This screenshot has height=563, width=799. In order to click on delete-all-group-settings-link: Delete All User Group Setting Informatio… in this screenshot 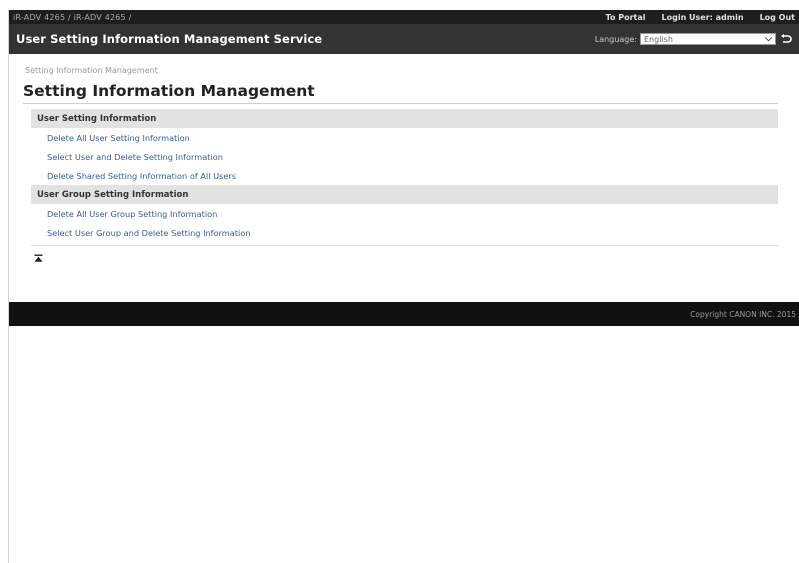, I will do `click(404, 213)`.